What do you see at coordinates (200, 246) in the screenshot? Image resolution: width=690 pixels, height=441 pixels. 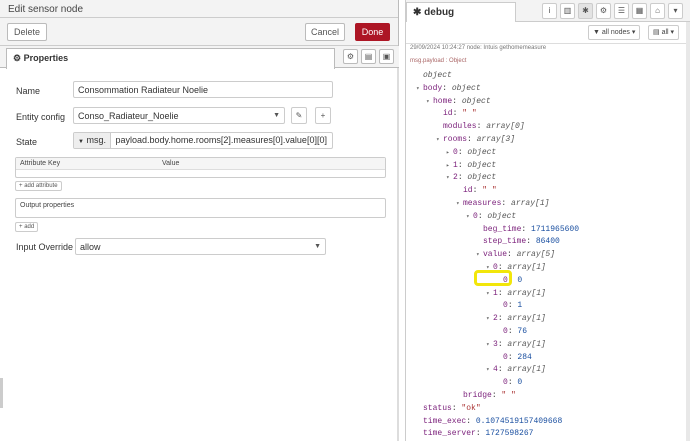 I see `input-override-select: allow ▼` at bounding box center [200, 246].